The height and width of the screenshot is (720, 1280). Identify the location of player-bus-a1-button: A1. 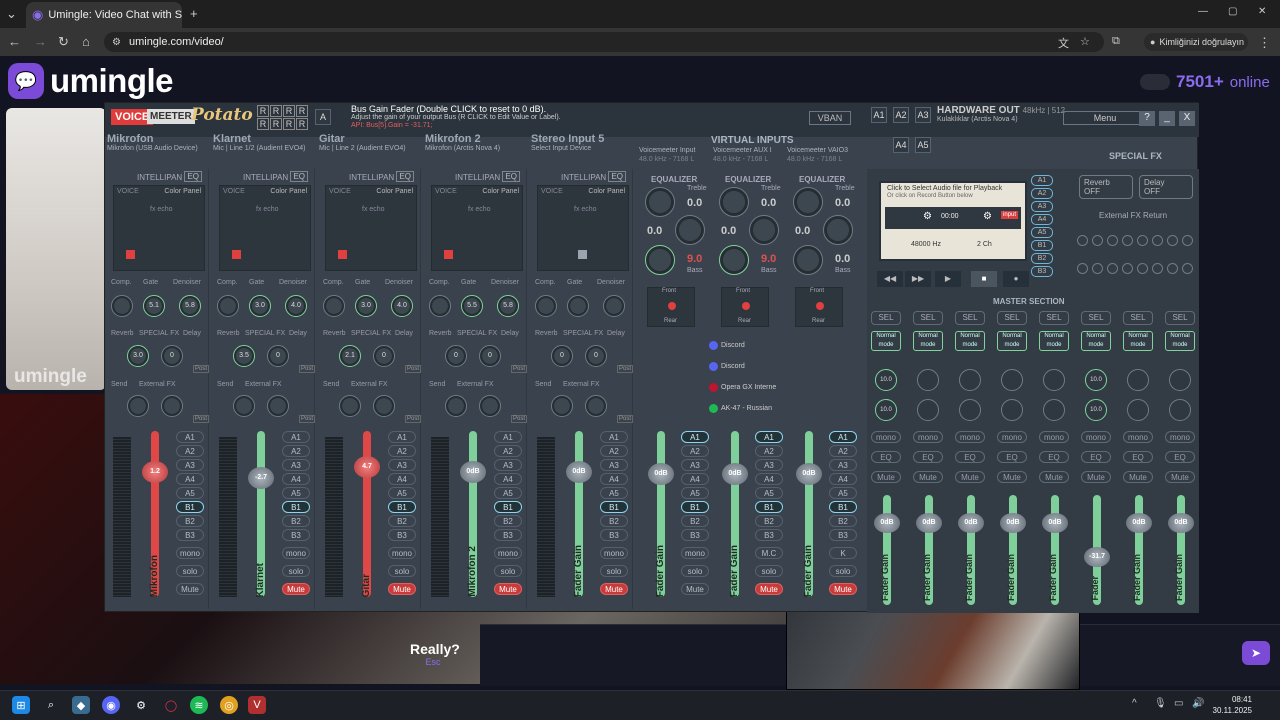
(1042, 180).